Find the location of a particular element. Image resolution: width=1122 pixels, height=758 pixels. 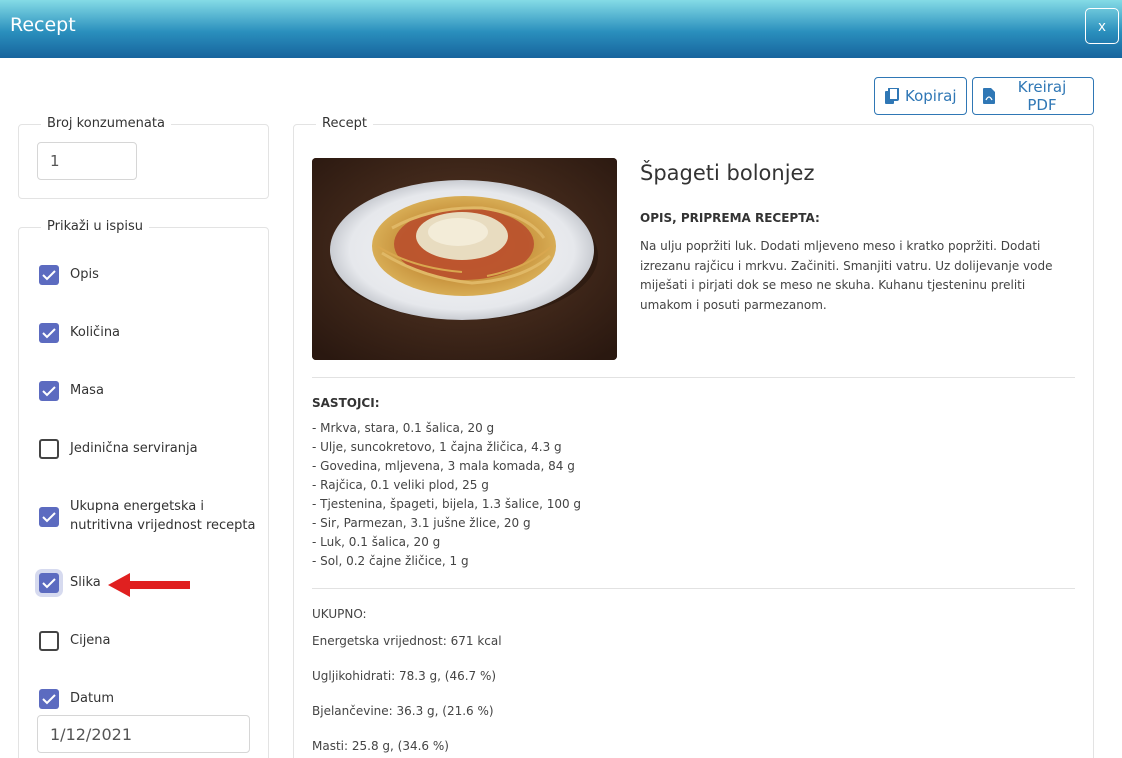

create-pdf-button: Kreiraj PDF is located at coordinates (1033, 96).